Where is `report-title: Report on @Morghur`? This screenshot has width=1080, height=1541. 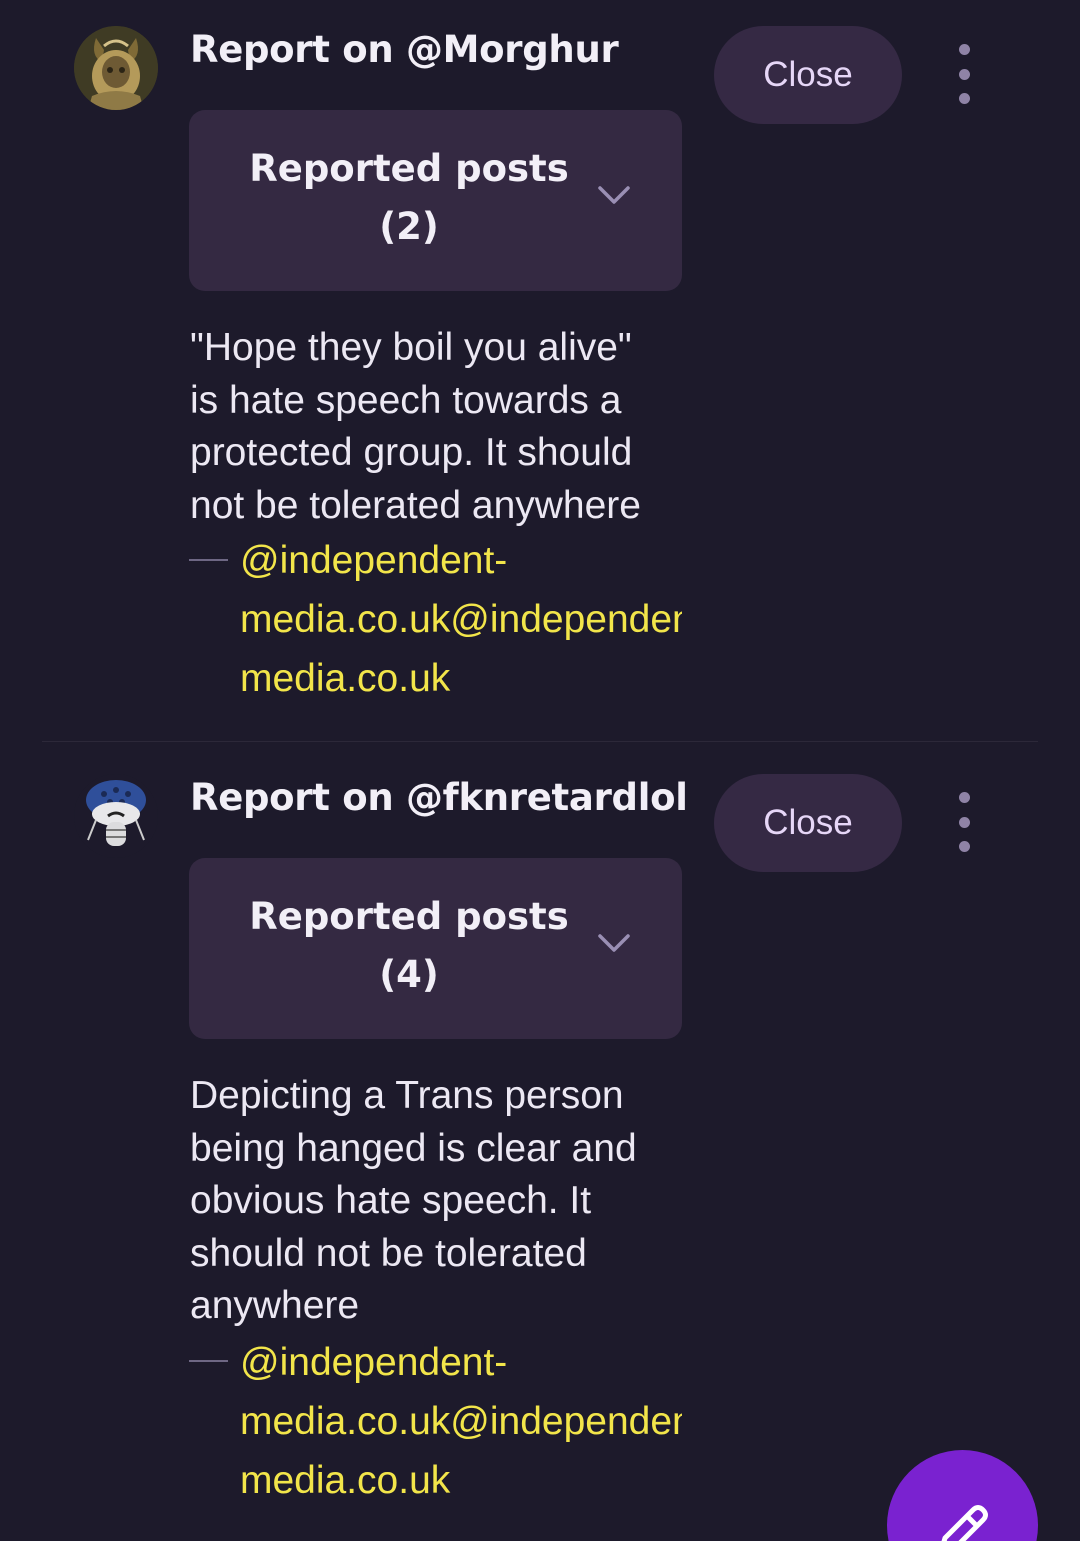
report-title: Report on @Morghur is located at coordinates (404, 49).